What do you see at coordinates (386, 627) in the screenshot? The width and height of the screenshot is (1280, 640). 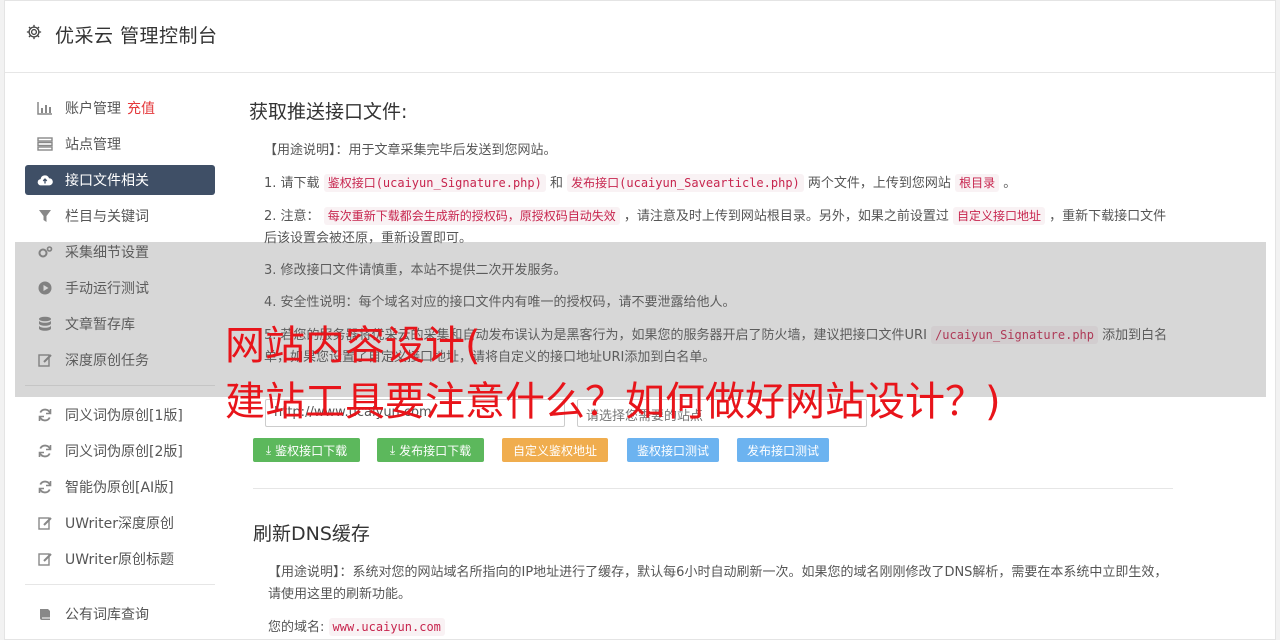 I see `domain-value: www.ucaiyun.com` at bounding box center [386, 627].